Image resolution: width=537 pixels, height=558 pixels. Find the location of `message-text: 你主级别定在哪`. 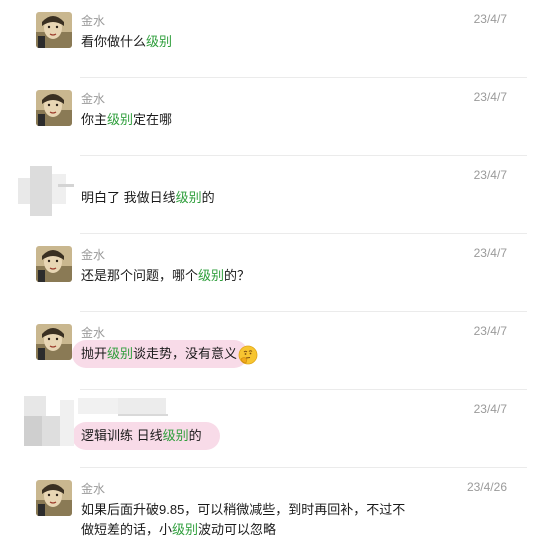

message-text: 你主级别定在哪 is located at coordinates (127, 119).